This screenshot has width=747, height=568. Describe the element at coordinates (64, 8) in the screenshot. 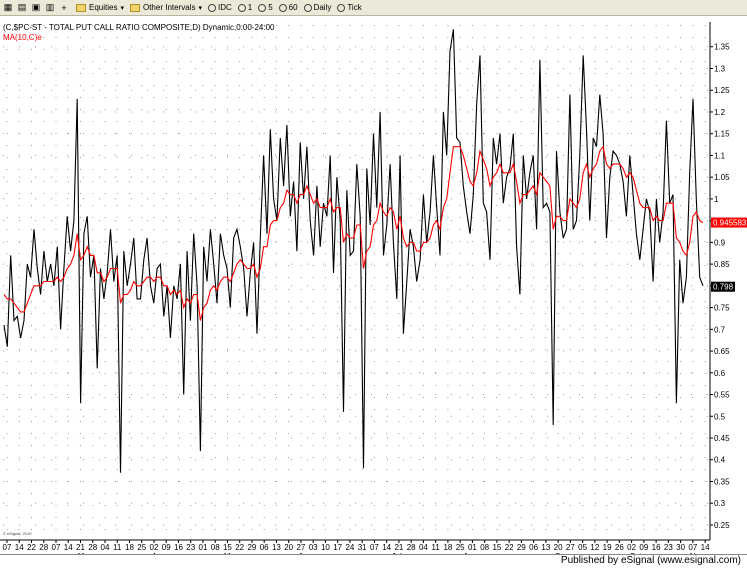

I see `add-icon: +` at that location.